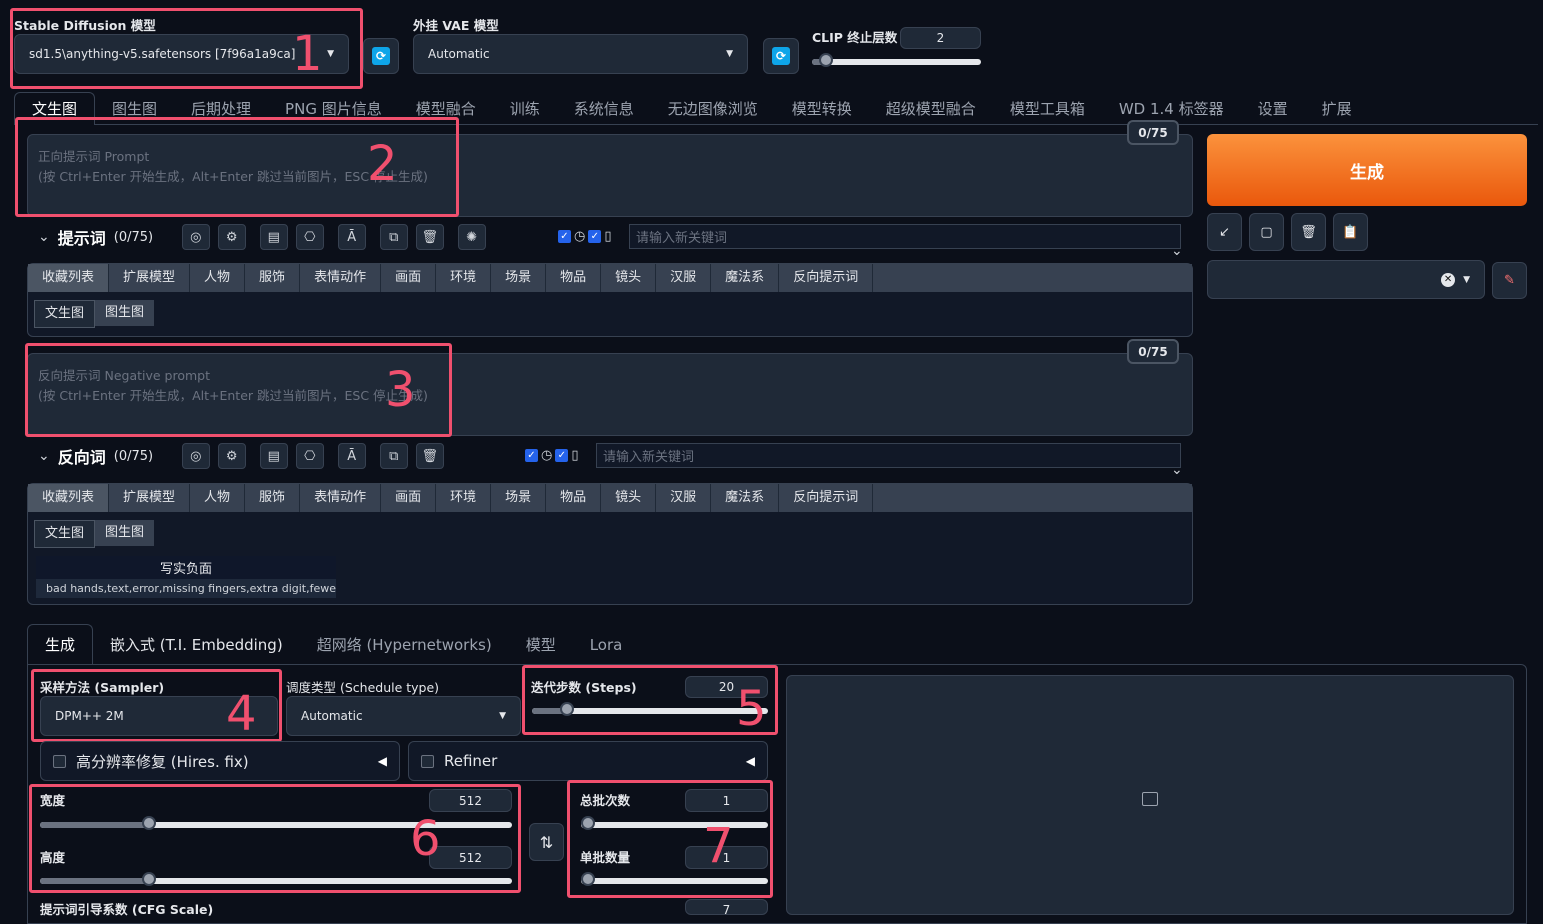 Image resolution: width=1543 pixels, height=924 pixels. Describe the element at coordinates (1337, 109) in the screenshot. I see `tab-extensions: 扩展` at that location.